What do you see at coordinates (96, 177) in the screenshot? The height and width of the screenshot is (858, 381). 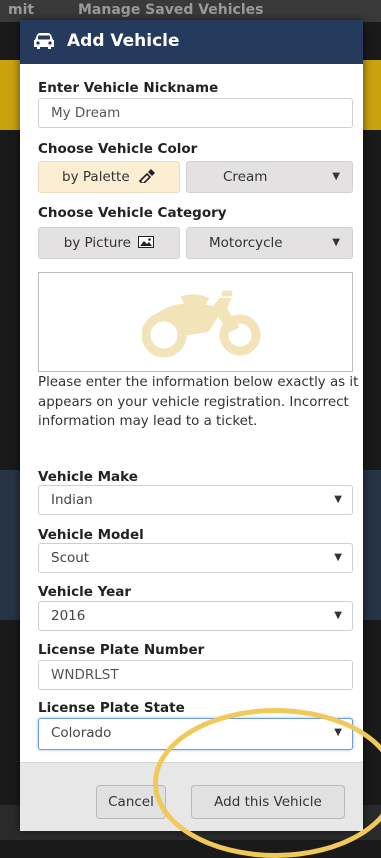 I see `color-by-palette-label: by Palette` at bounding box center [96, 177].